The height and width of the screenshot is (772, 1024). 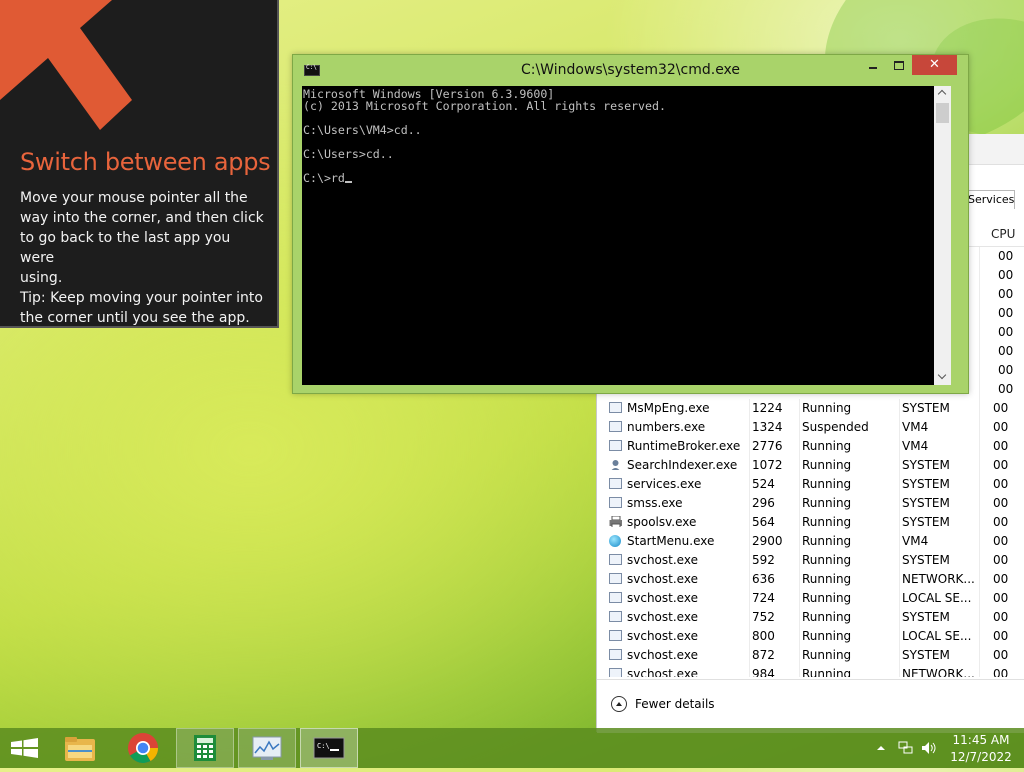 I want to click on taskbar-chrome, so click(x=143, y=748).